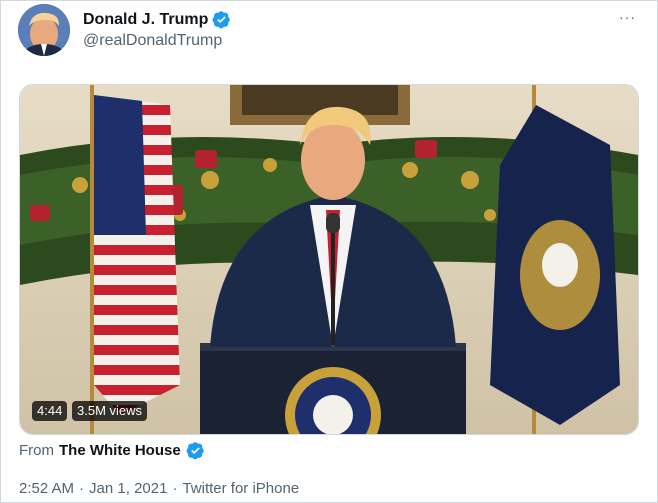 The image size is (658, 503). I want to click on tweet-client: Twitter for iPhone, so click(240, 488).